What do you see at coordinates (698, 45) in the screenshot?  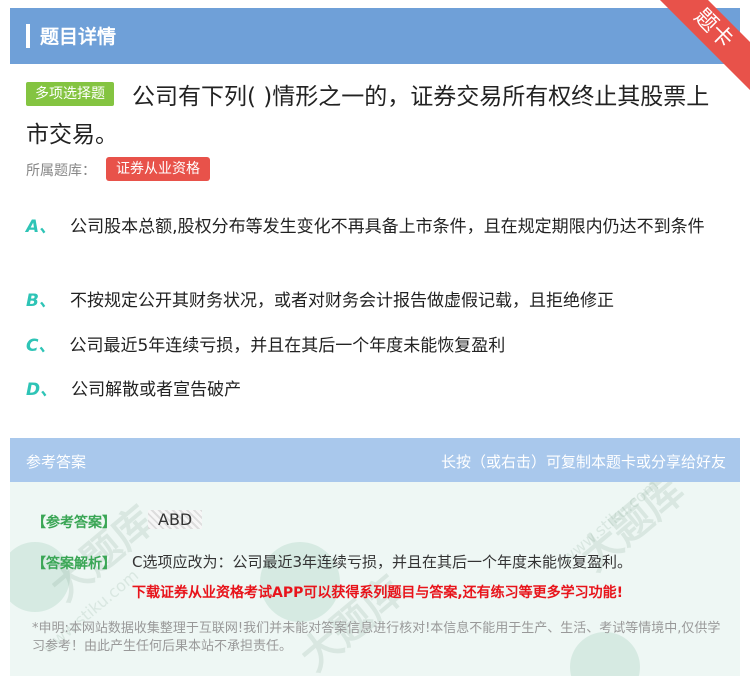 I see `question-card-ribbon: 题卡` at bounding box center [698, 45].